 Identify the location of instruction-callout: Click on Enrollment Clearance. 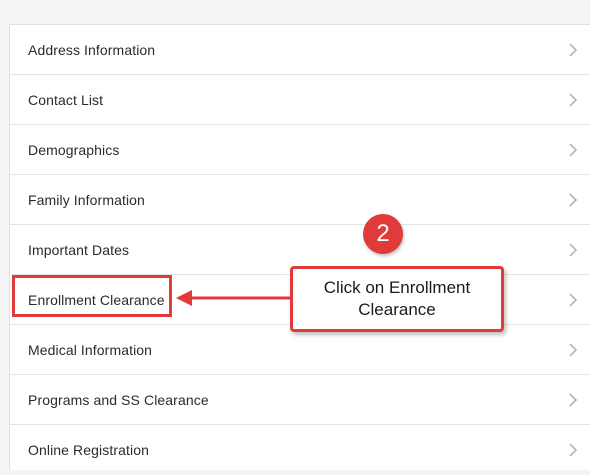
(397, 299).